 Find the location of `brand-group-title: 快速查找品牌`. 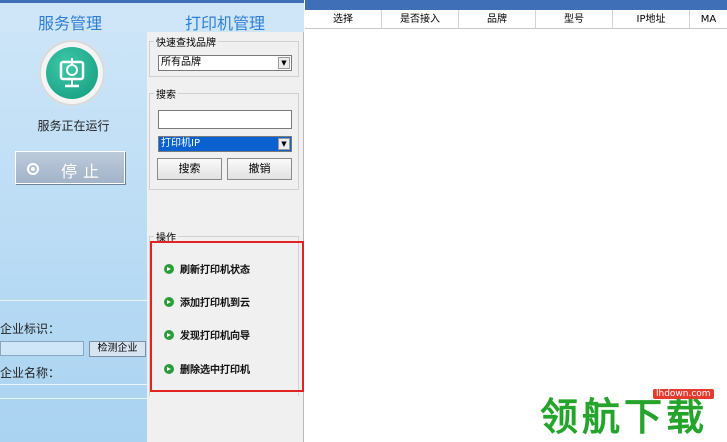

brand-group-title: 快速查找品牌 is located at coordinates (186, 41).